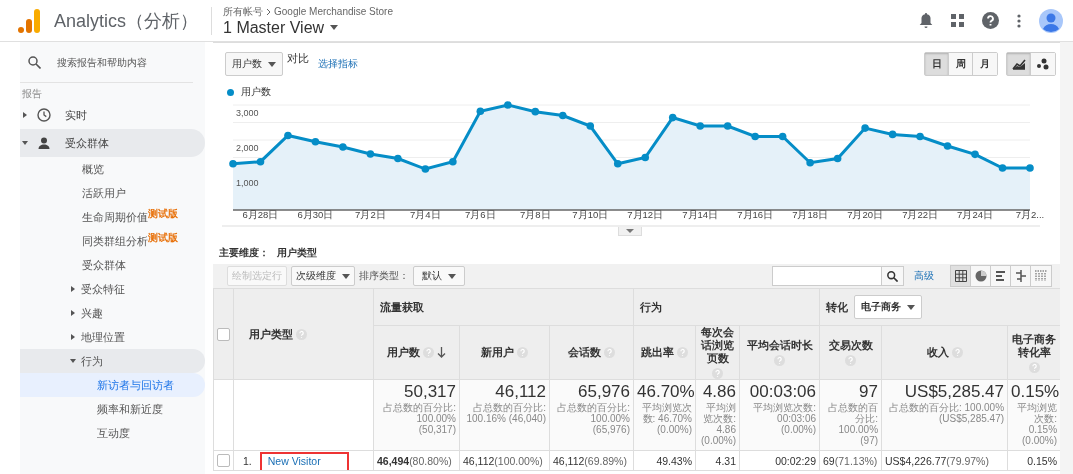 This screenshot has height=474, width=1073. What do you see at coordinates (441, 352) in the screenshot?
I see `sort-arrow-icon` at bounding box center [441, 352].